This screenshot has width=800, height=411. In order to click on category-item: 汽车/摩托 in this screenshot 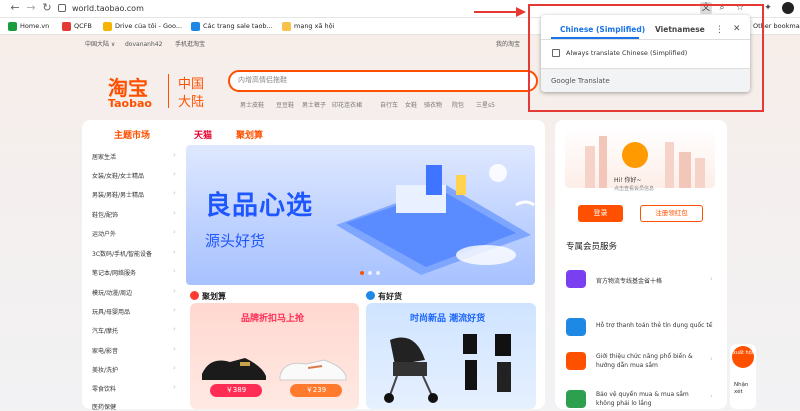, I will do `click(105, 330)`.